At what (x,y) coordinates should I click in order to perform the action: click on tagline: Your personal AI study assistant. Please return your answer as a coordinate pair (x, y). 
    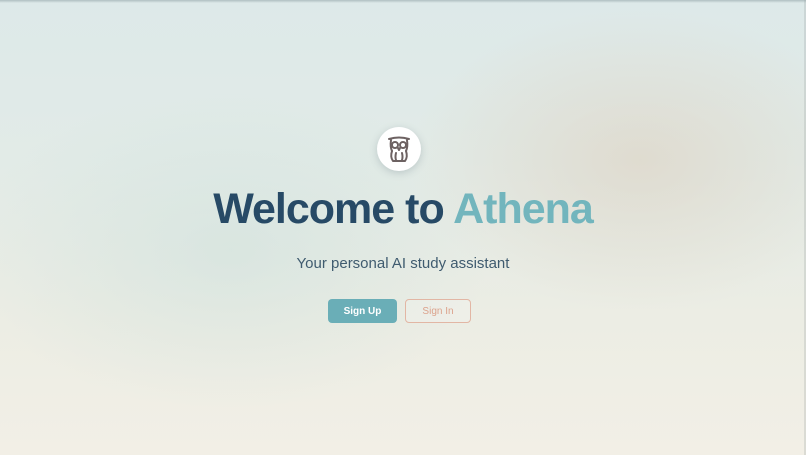
    Looking at the image, I should click on (403, 263).